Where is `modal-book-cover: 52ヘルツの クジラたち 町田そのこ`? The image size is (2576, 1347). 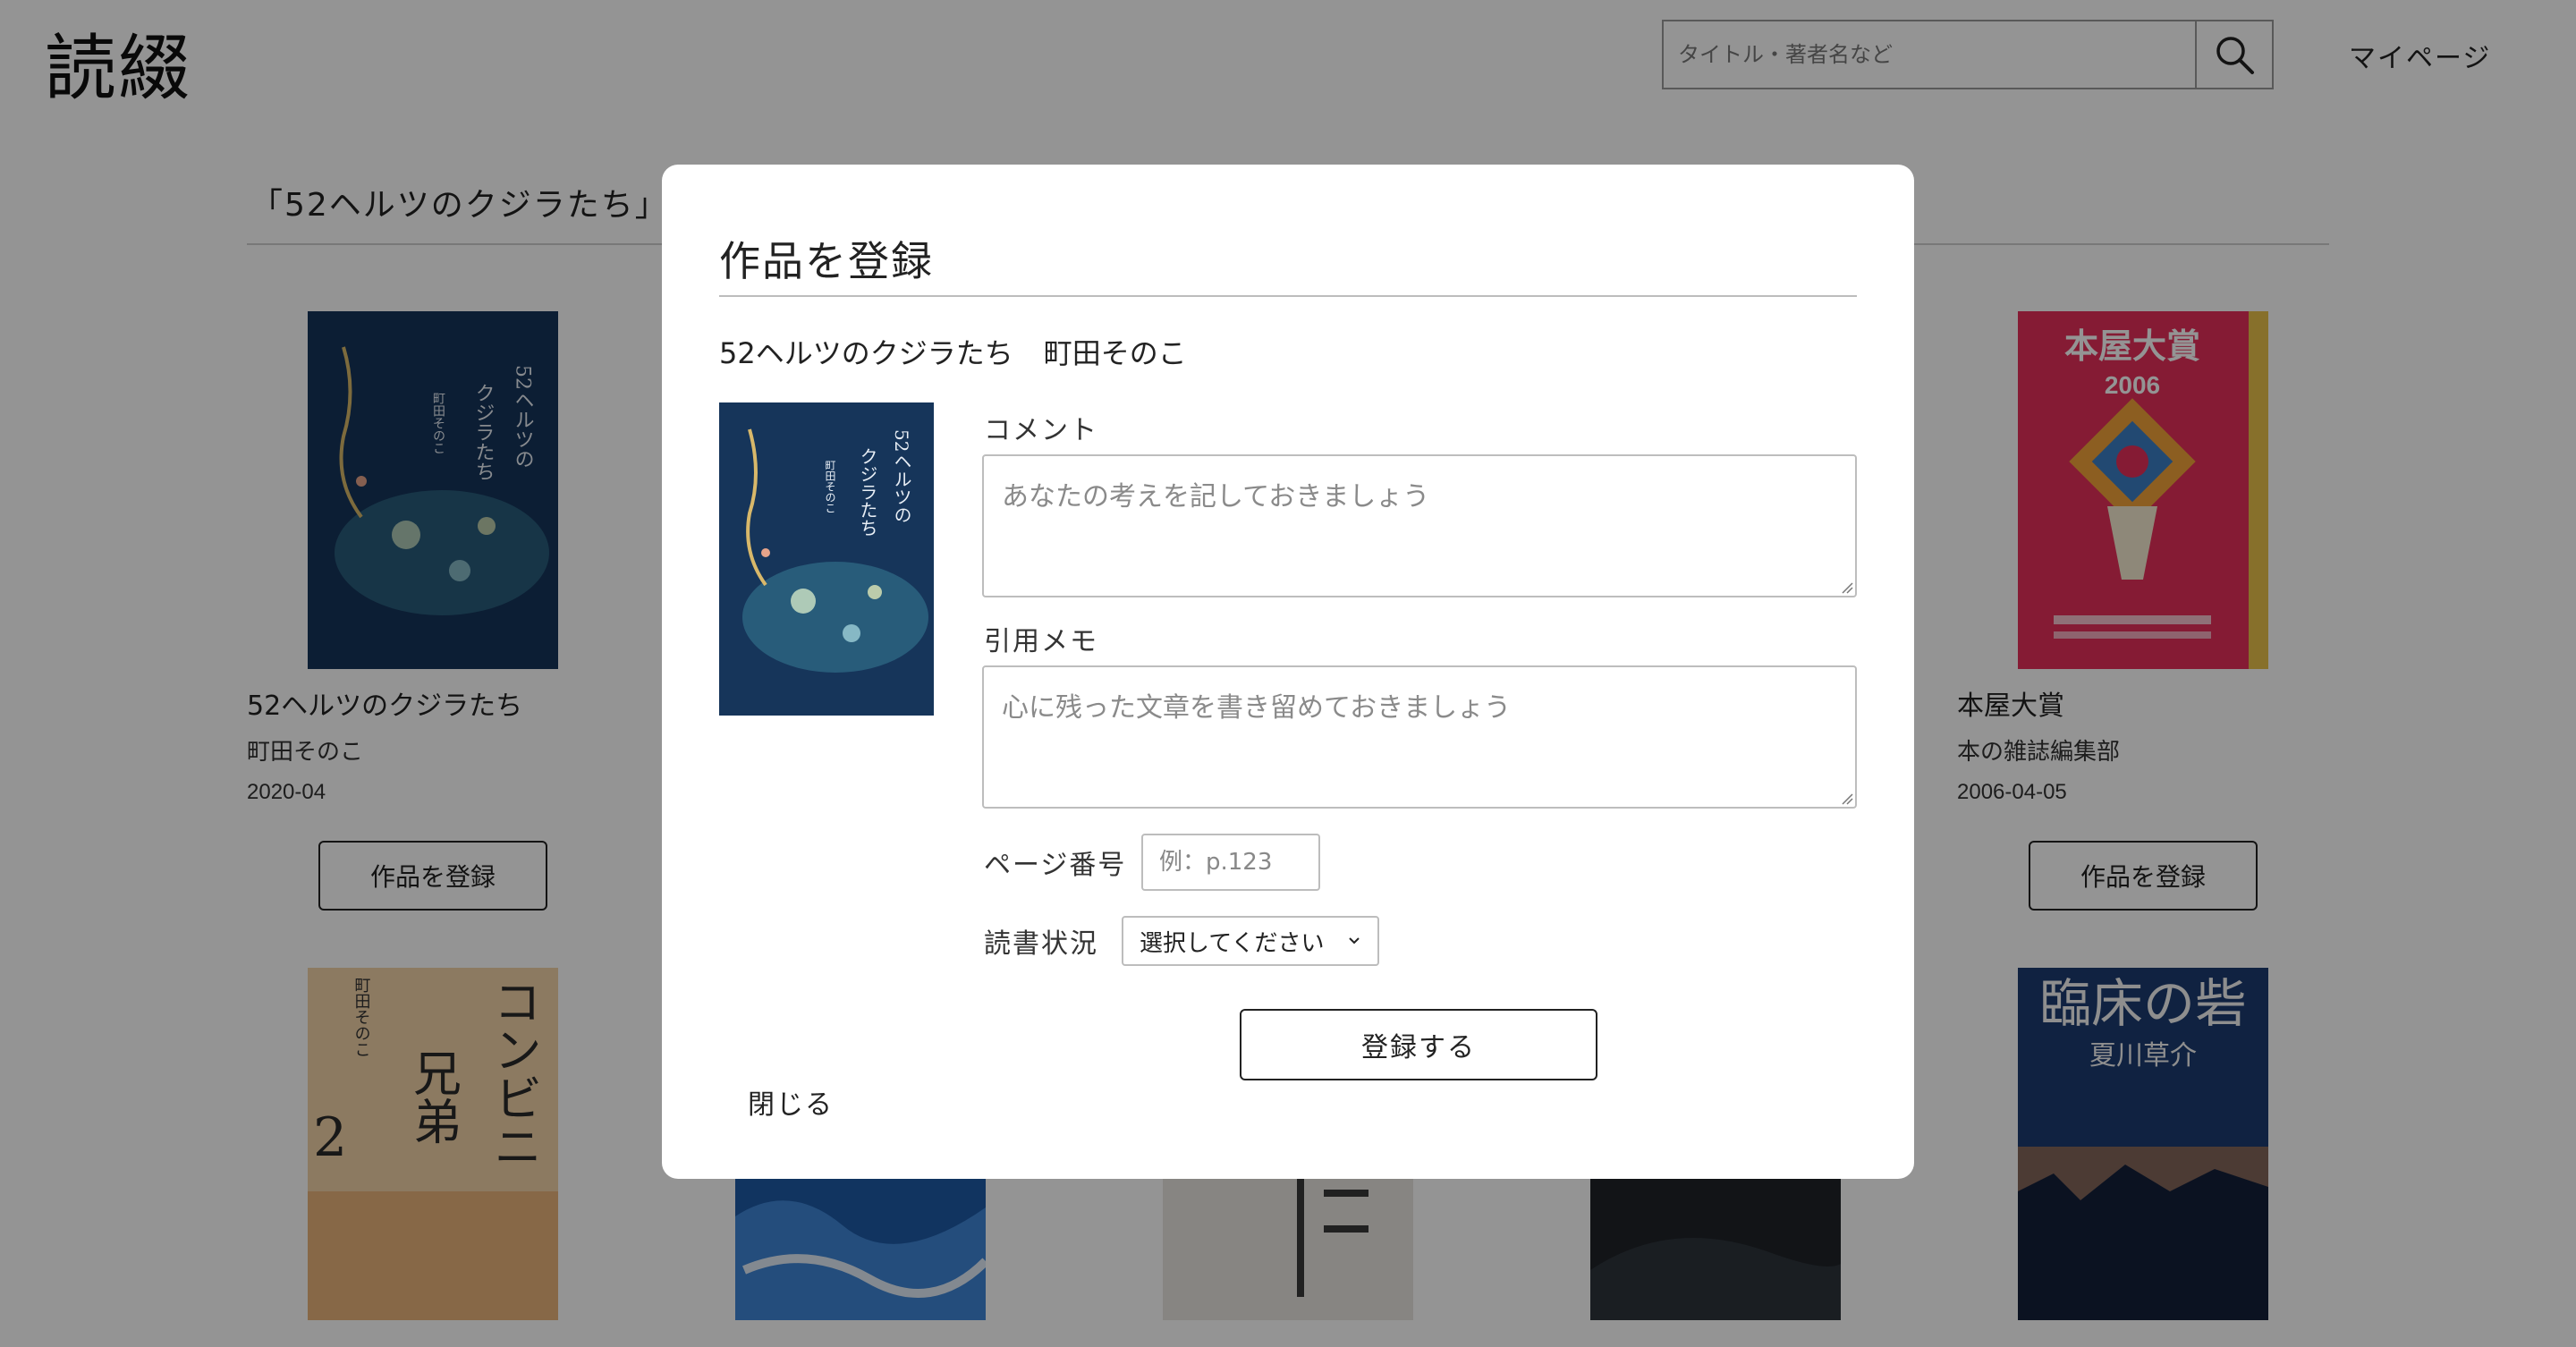
modal-book-cover: 52ヘルツの クジラたち 町田そのこ is located at coordinates (826, 559).